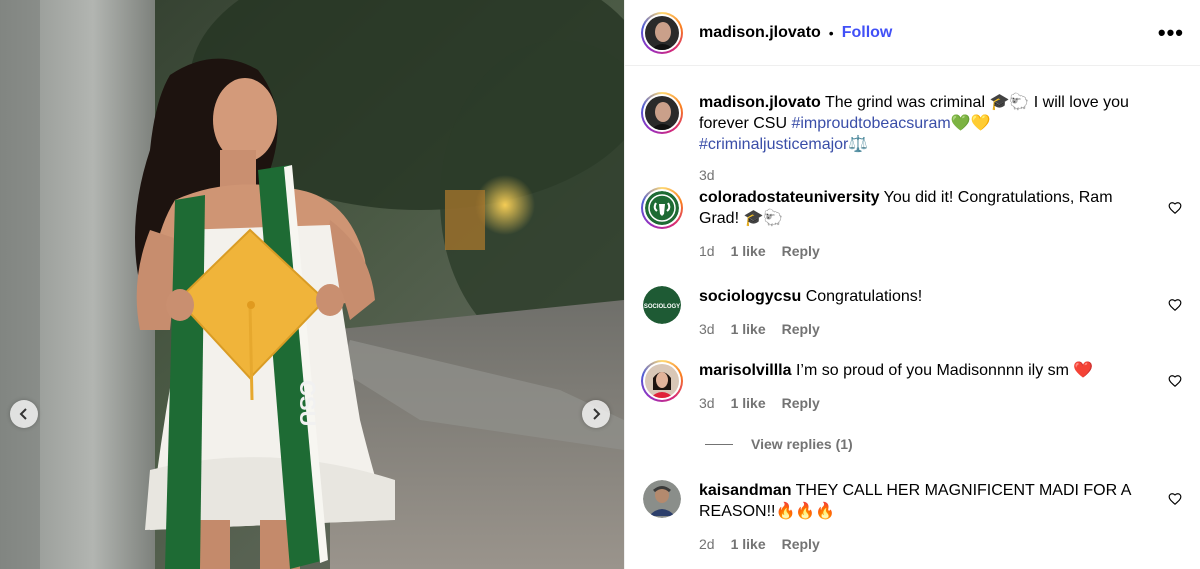  I want to click on commenter-username: marisolvillla, so click(745, 370).